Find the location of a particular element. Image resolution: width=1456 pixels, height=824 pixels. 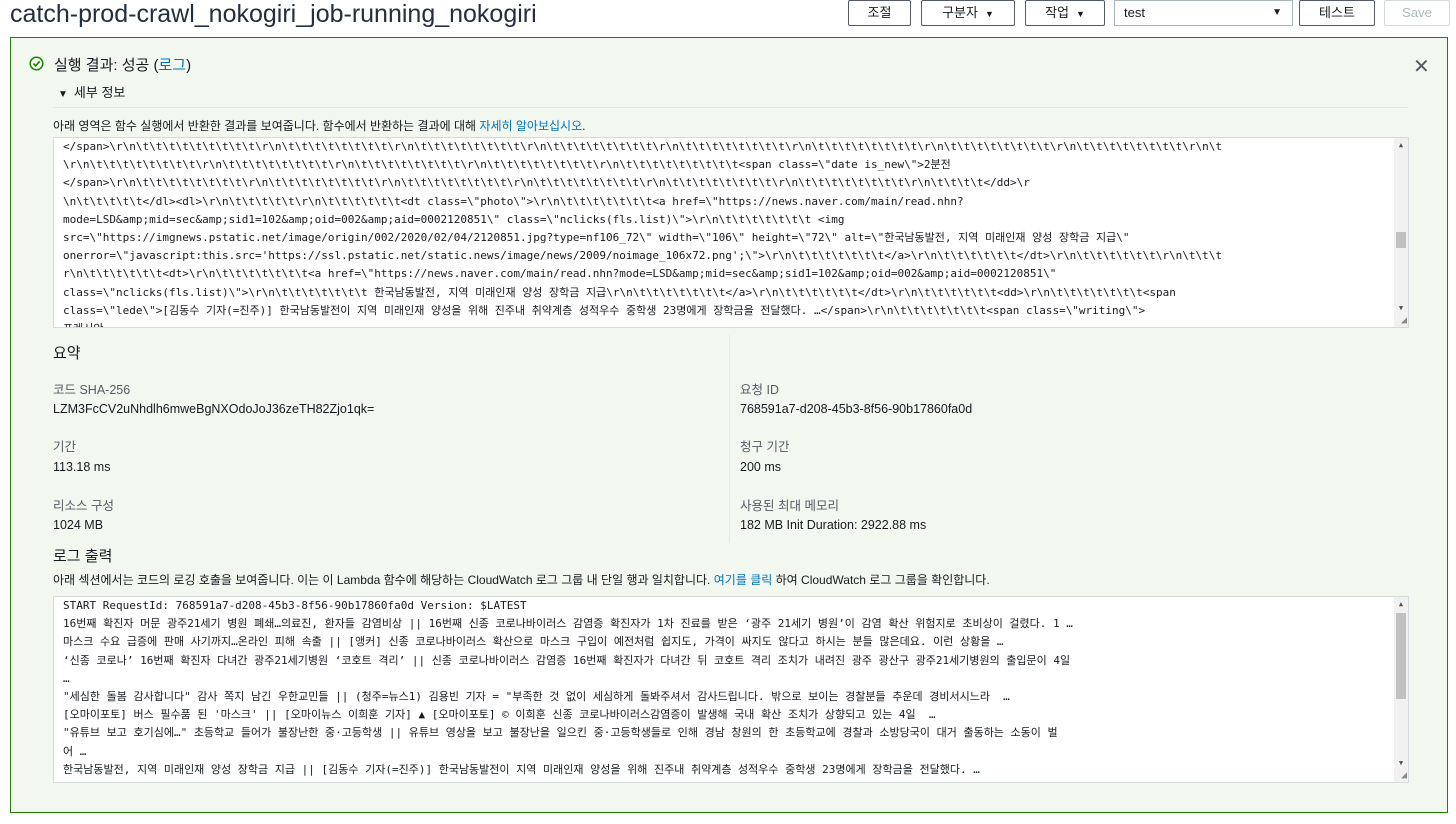

details-toggle: ▼ 세부 정보 is located at coordinates (91, 94).